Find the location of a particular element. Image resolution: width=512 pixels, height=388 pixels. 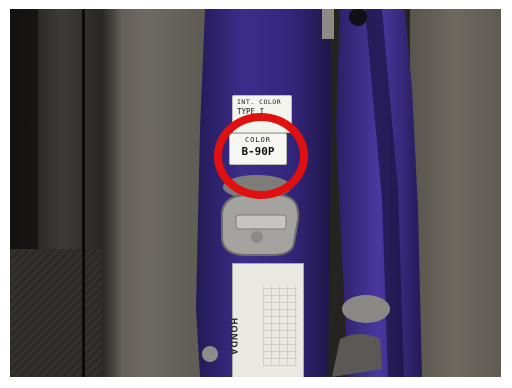

interior-color-text: INT. COLOR is located at coordinates (259, 102).